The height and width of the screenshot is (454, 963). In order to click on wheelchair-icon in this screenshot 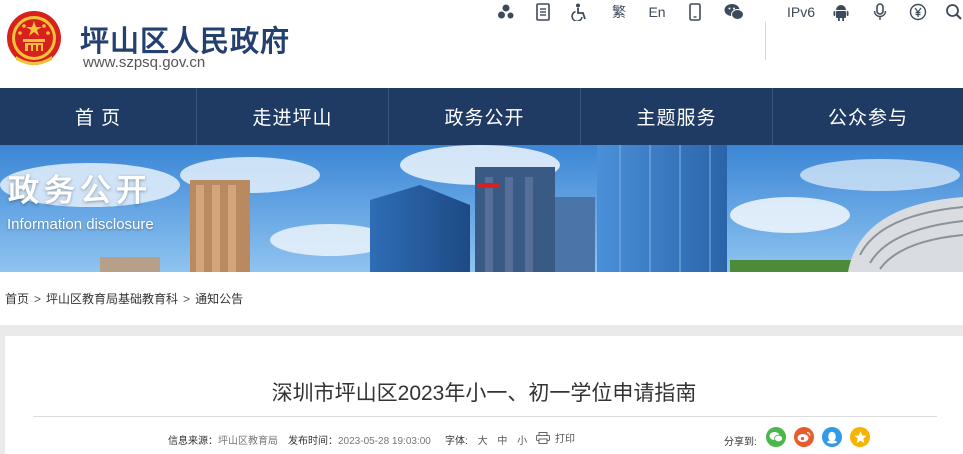, I will do `click(580, 12)`.